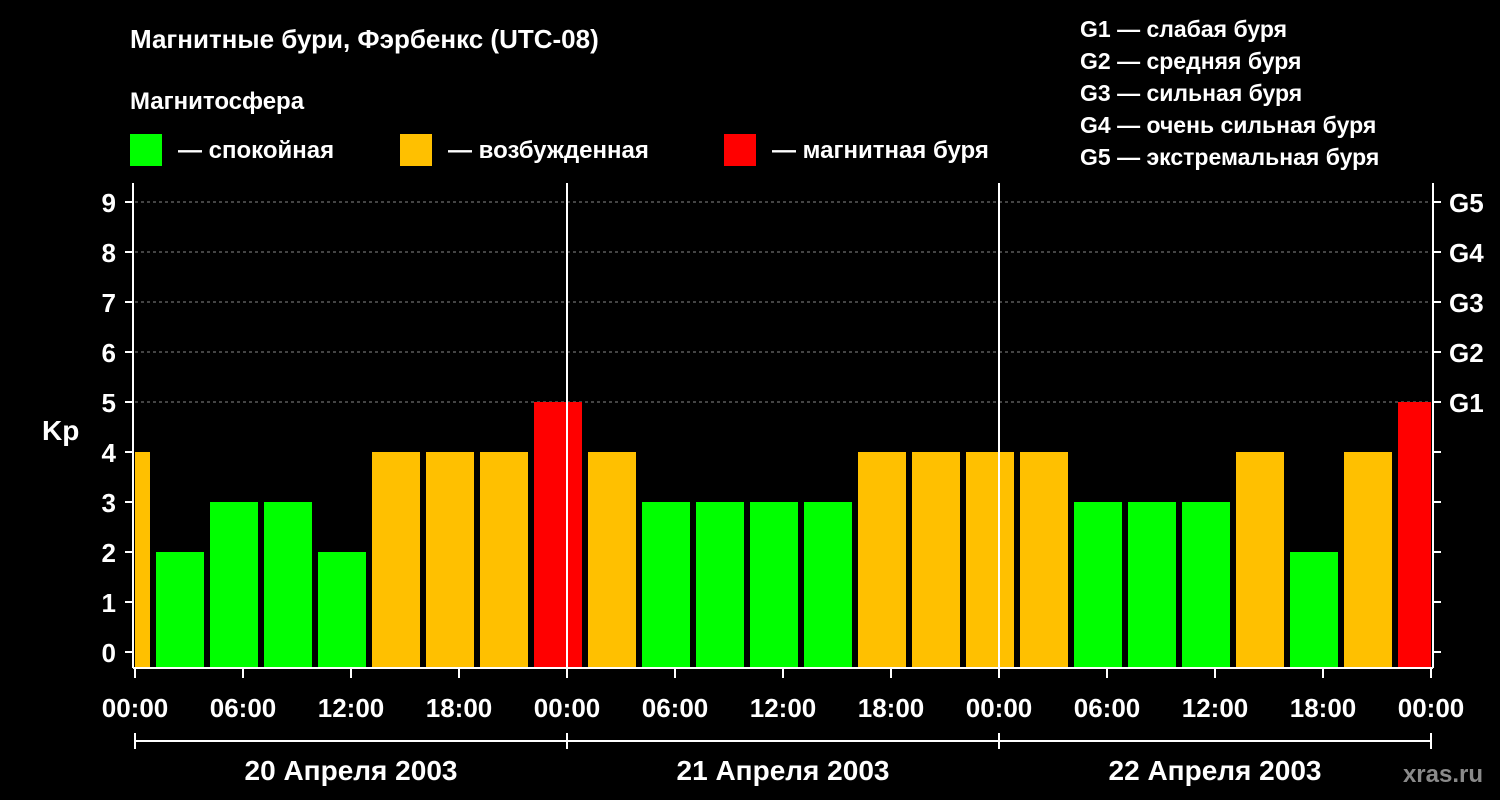 This screenshot has width=1500, height=800. Describe the element at coordinates (880, 150) in the screenshot. I see `legend-label-storm: — магнитная буря` at that location.